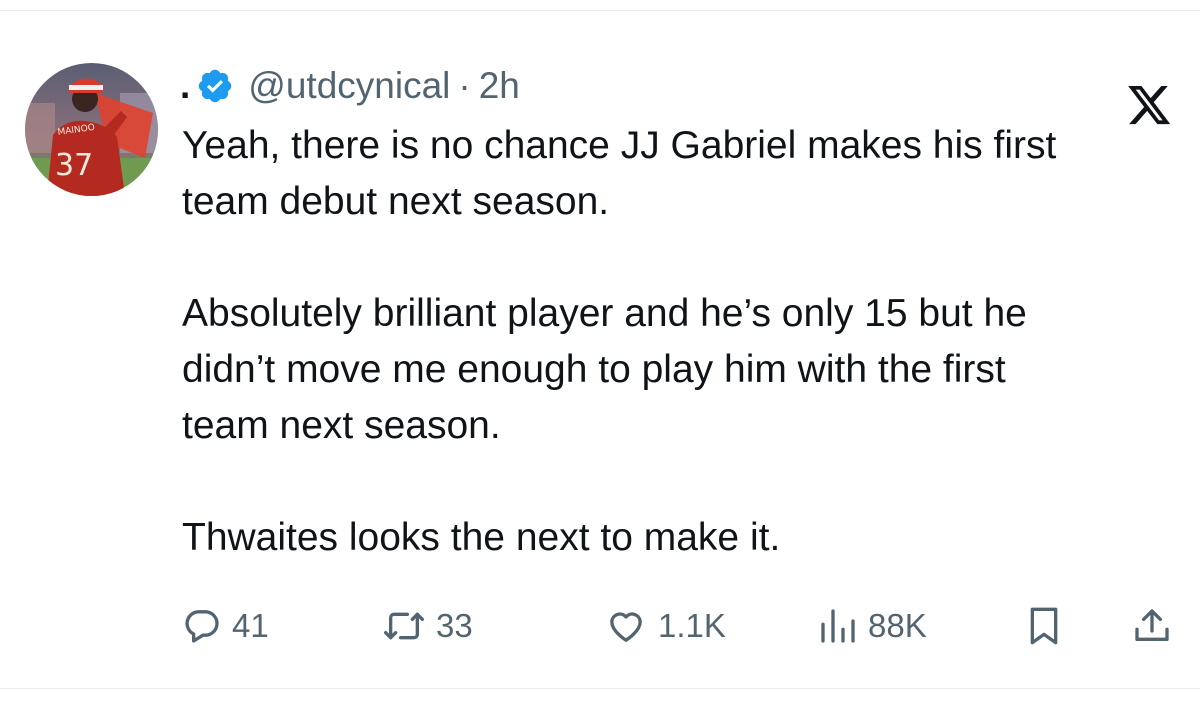 The width and height of the screenshot is (1200, 702). I want to click on bookmark-button, so click(1044, 626).